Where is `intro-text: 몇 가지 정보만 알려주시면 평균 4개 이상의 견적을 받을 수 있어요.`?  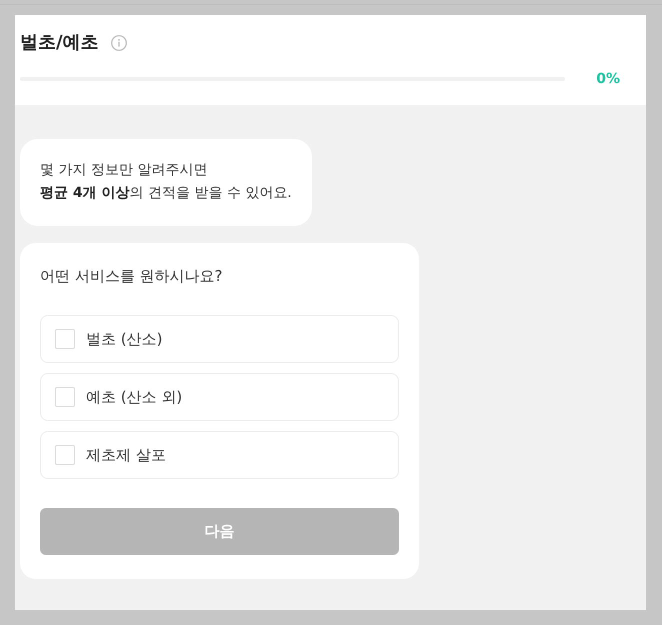 intro-text: 몇 가지 정보만 알려주시면 평균 4개 이상의 견적을 받을 수 있어요. is located at coordinates (166, 182).